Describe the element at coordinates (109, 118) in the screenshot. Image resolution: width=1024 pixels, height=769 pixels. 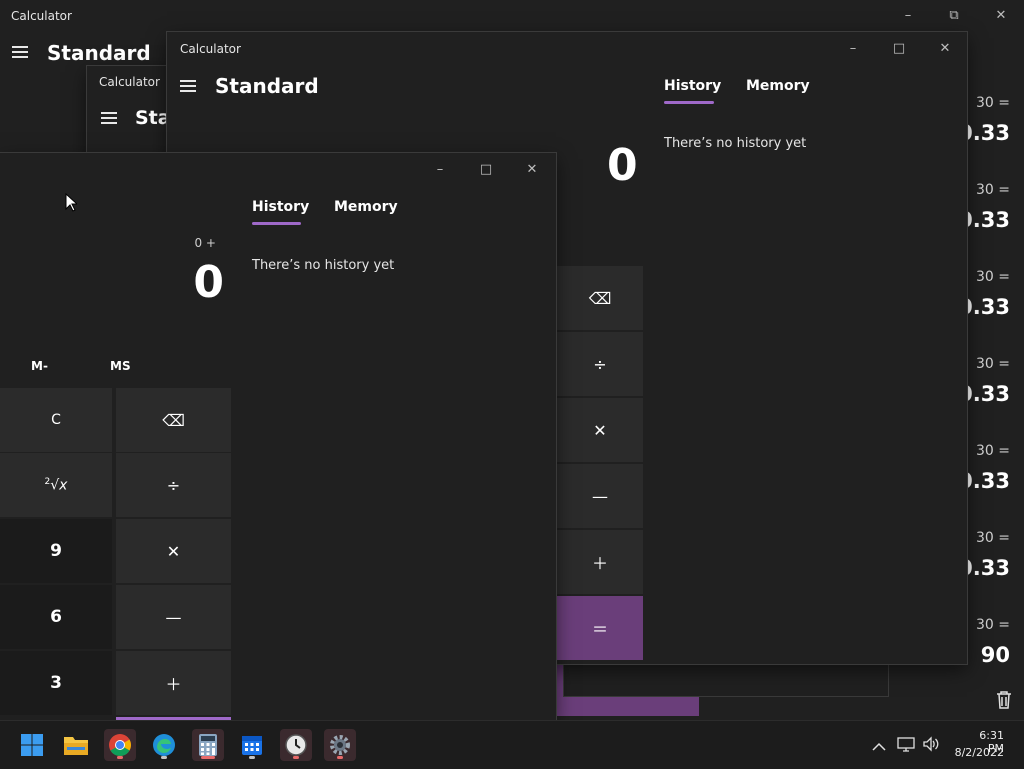
I see `small-menu-icon` at that location.